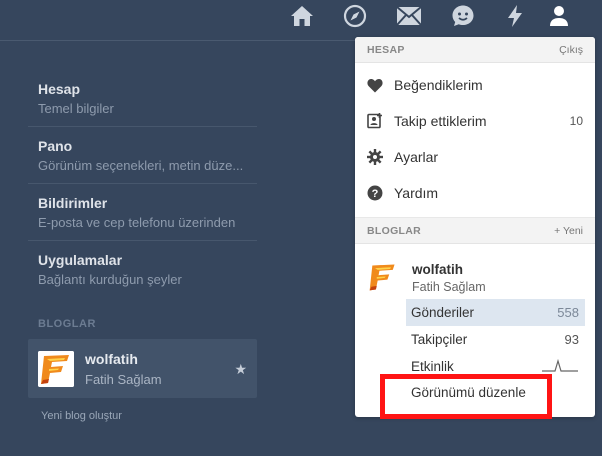  Describe the element at coordinates (302, 16) in the screenshot. I see `home-icon` at that location.